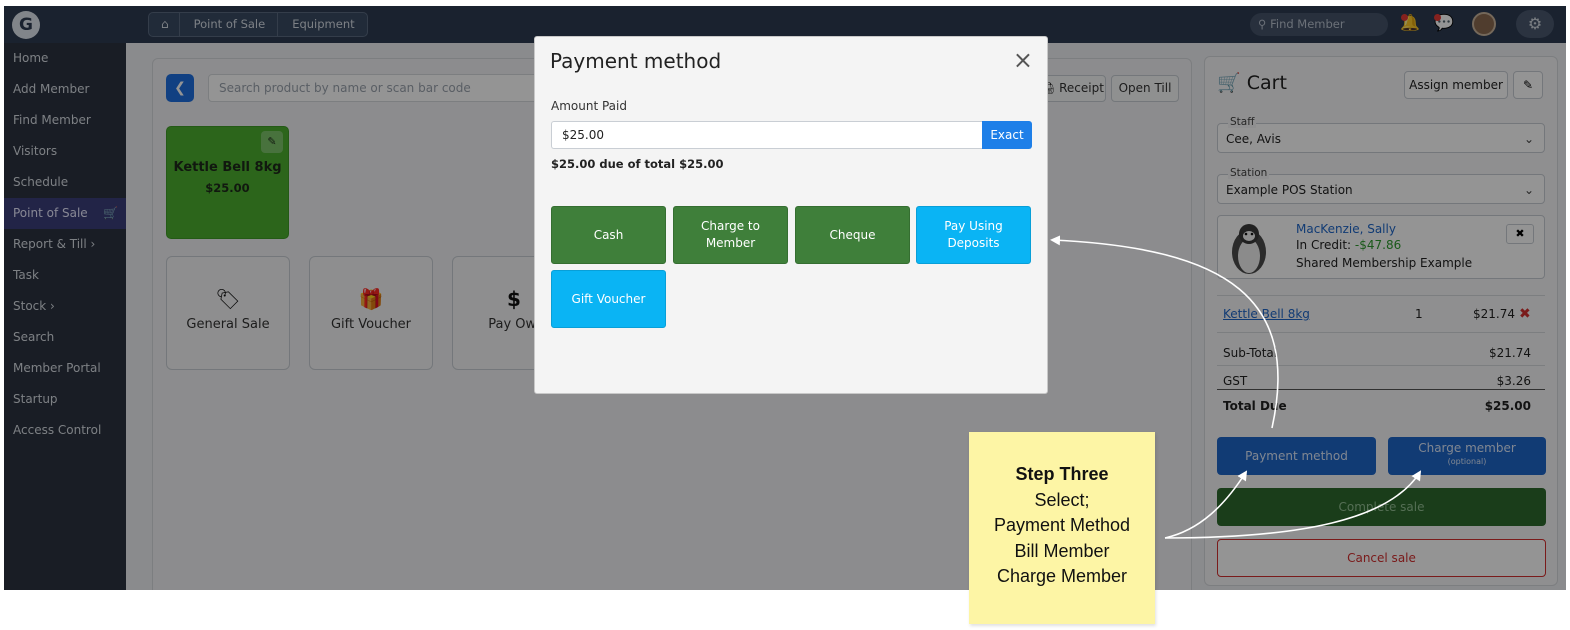  I want to click on arrow-to-pay-deposits, so click(1164, 332).